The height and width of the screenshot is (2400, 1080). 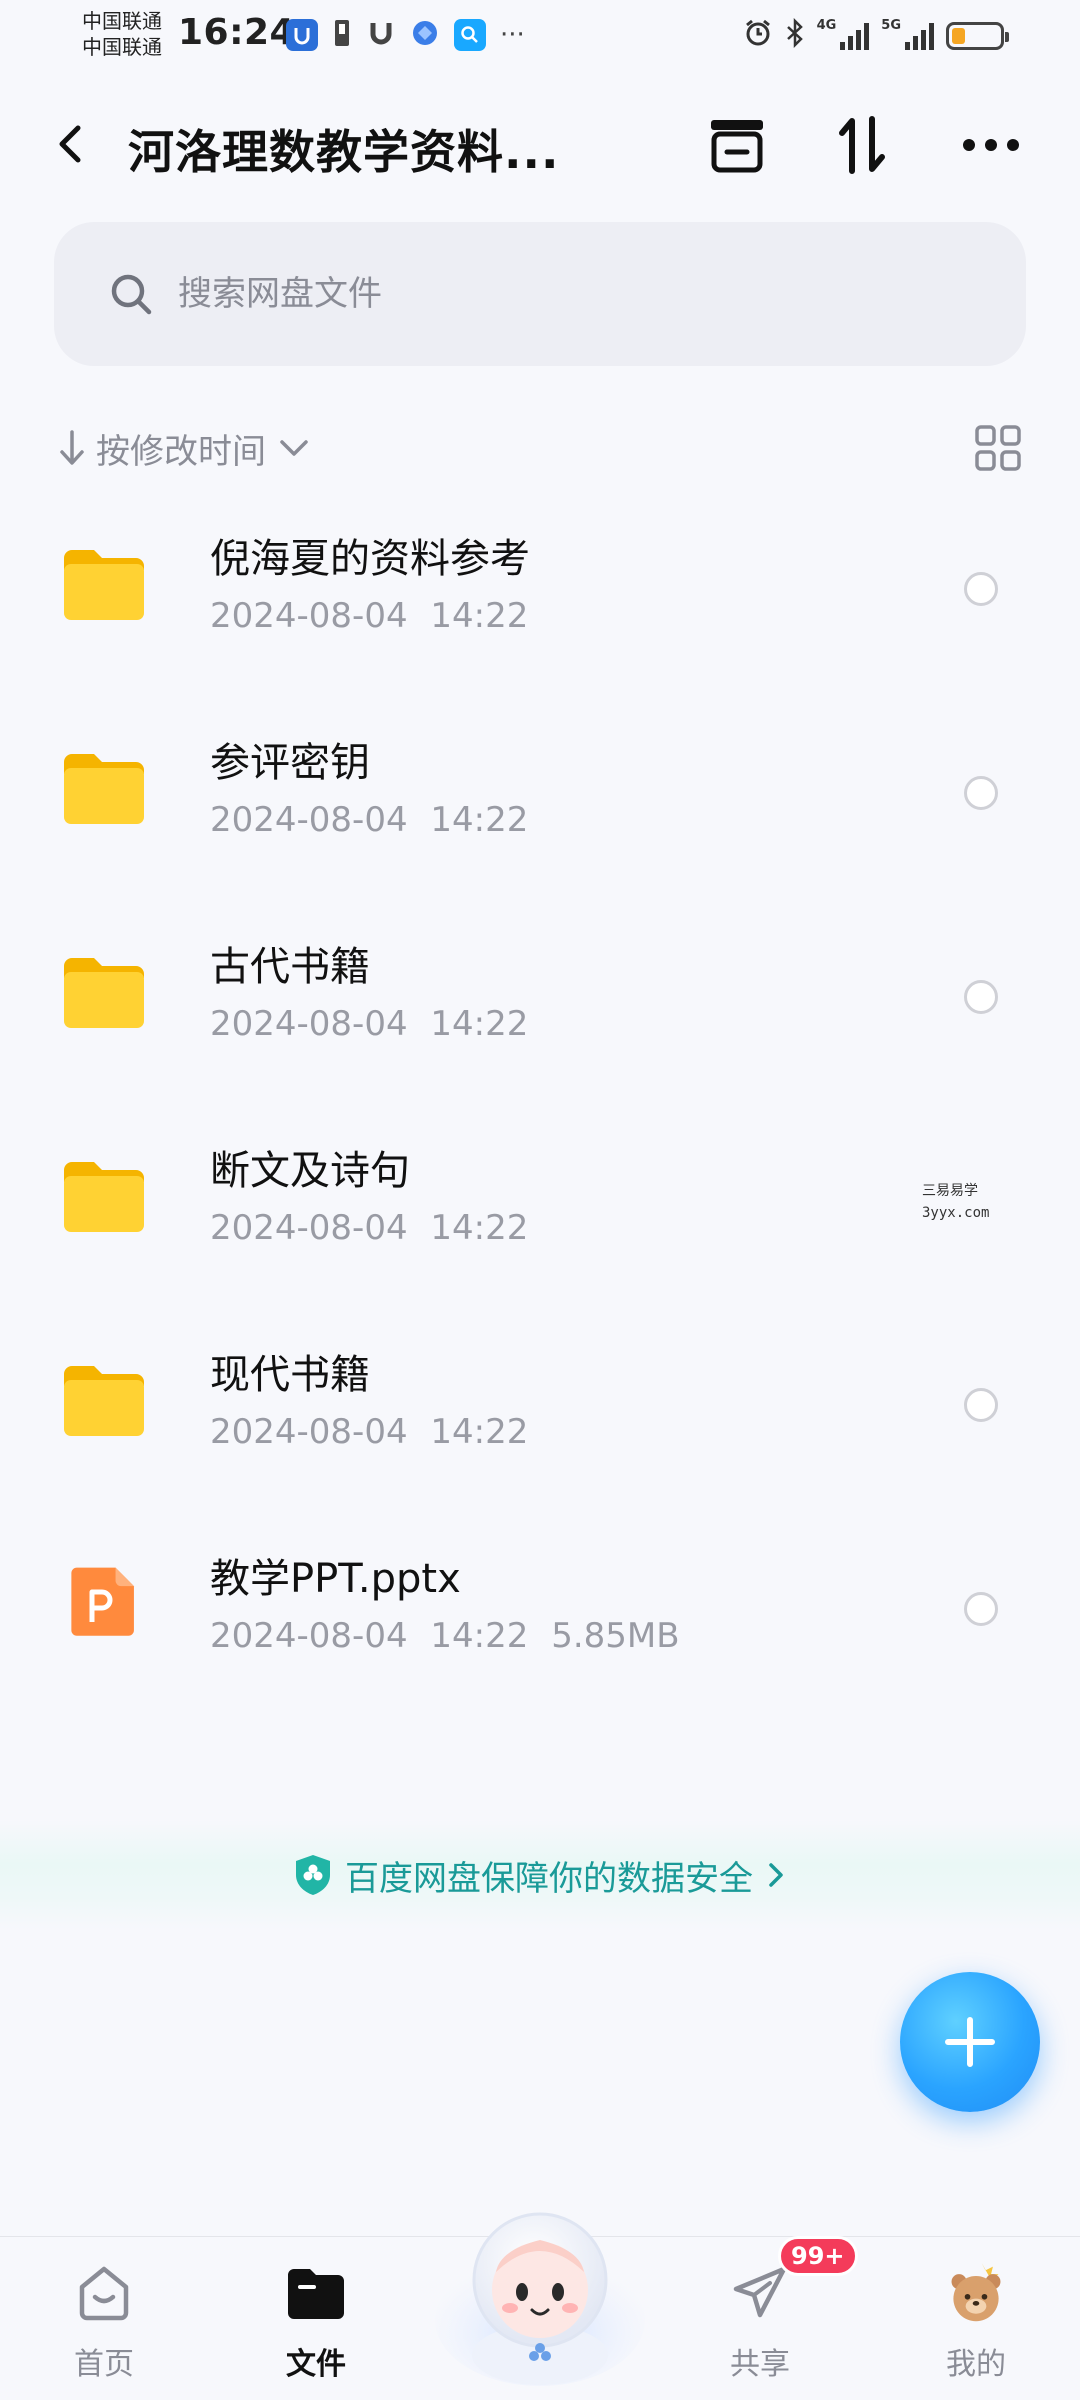 What do you see at coordinates (855, 36) in the screenshot?
I see `signal-strength-1-icon` at bounding box center [855, 36].